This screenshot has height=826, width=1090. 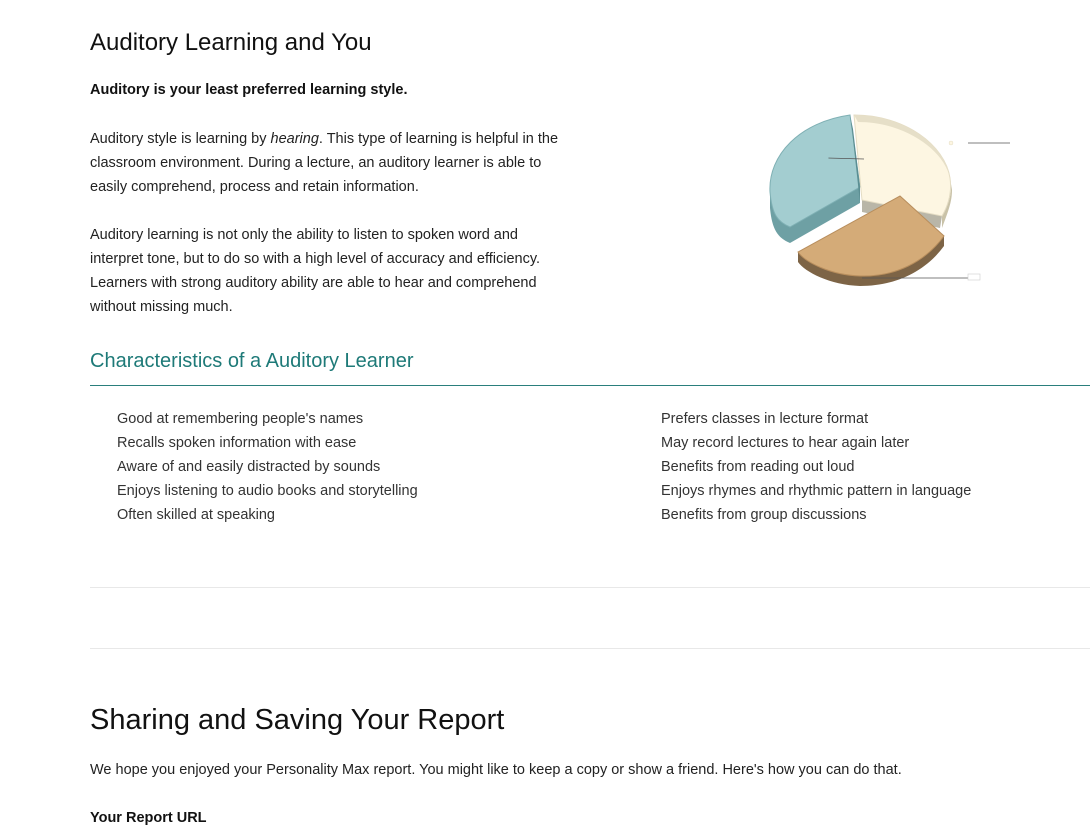 What do you see at coordinates (180, 139) in the screenshot?
I see `p1-text-start: Auditory style is learning by` at bounding box center [180, 139].